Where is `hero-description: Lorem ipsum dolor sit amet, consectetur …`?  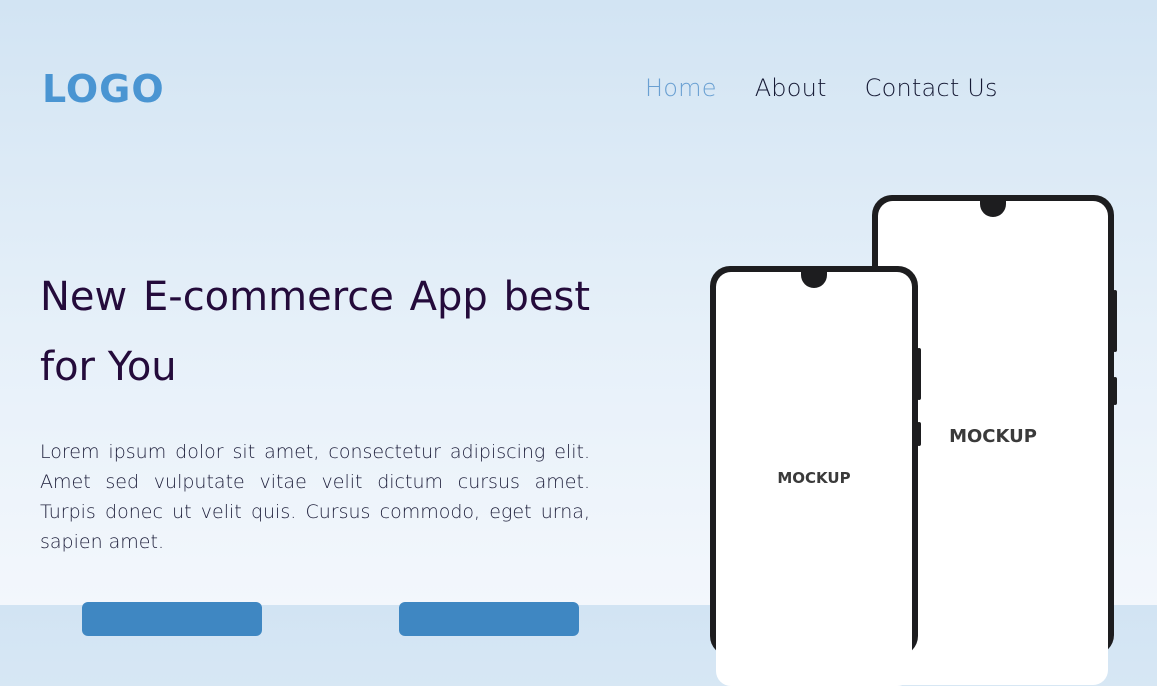 hero-description: Lorem ipsum dolor sit amet, consectetur … is located at coordinates (315, 497).